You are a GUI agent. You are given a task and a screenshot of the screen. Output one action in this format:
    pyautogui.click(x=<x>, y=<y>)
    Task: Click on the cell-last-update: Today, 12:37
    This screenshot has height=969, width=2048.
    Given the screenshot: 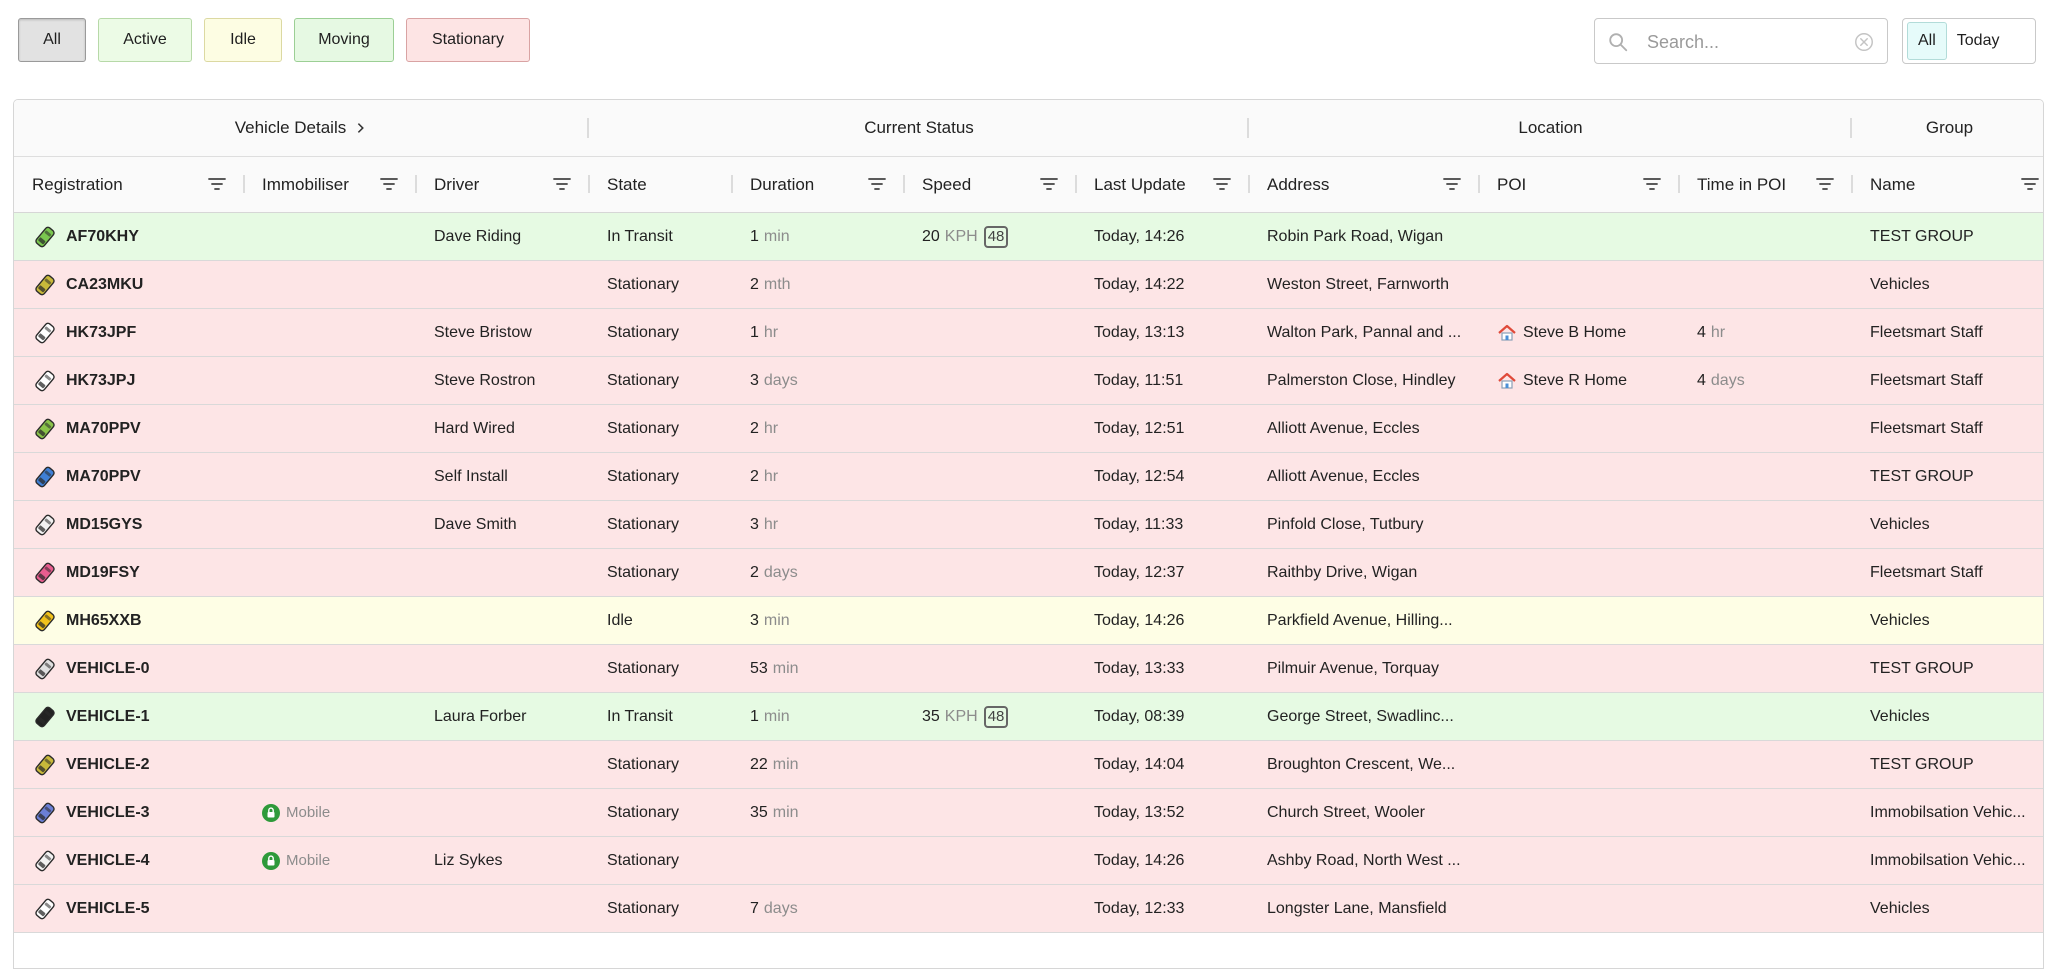 What is the action you would take?
    pyautogui.click(x=1162, y=572)
    